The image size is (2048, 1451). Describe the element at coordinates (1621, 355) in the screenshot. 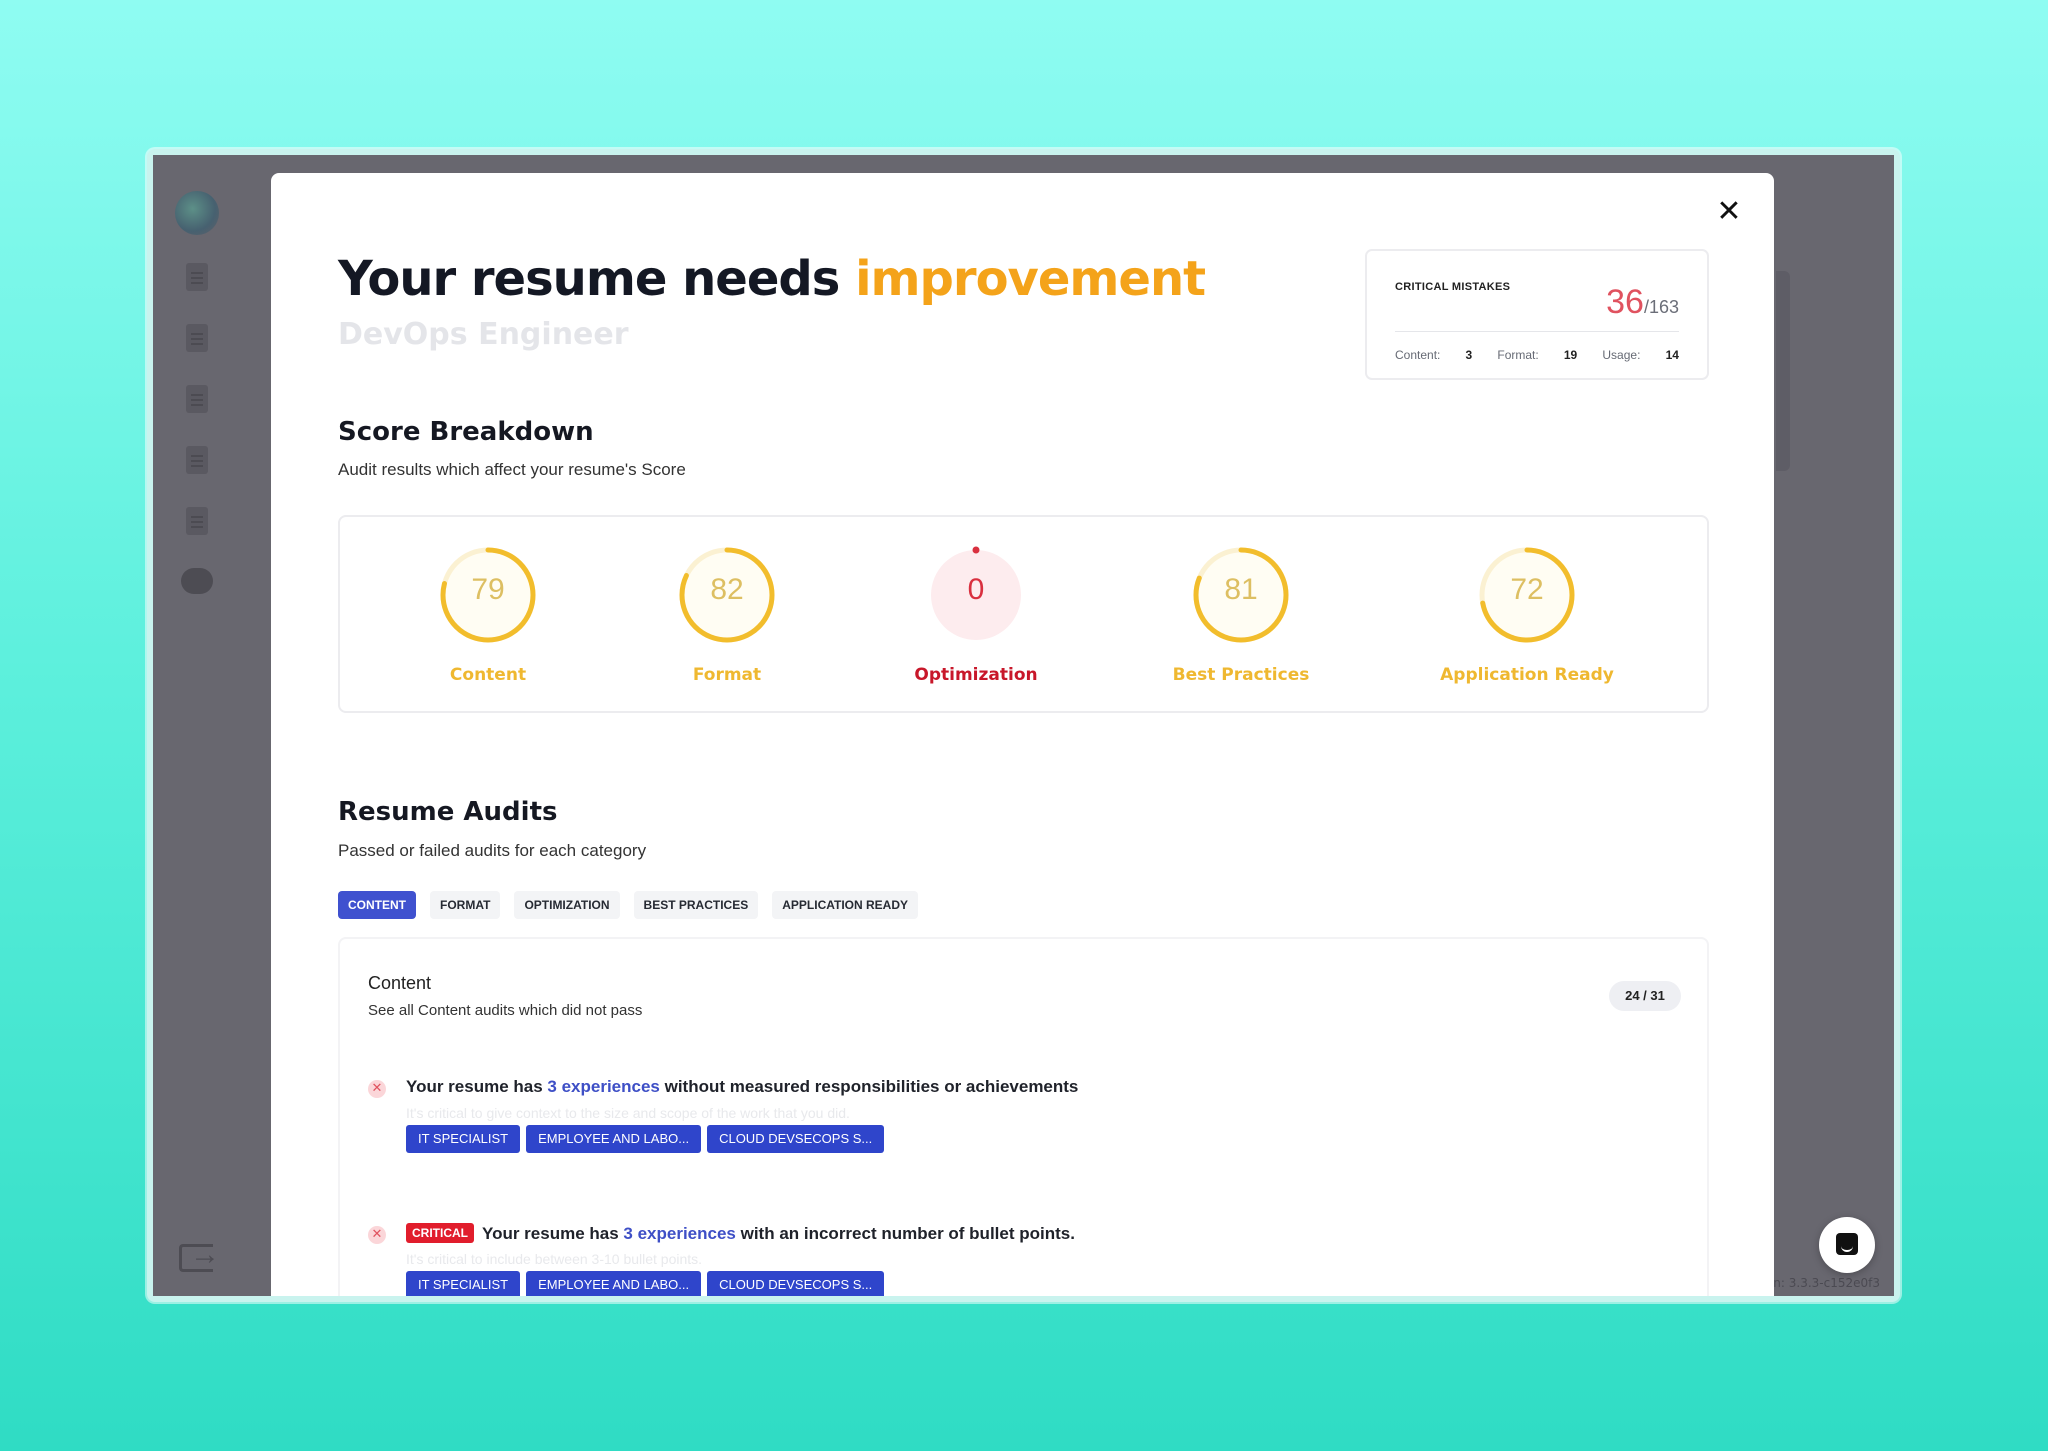

I see `stat-usage-label: Usage:` at that location.